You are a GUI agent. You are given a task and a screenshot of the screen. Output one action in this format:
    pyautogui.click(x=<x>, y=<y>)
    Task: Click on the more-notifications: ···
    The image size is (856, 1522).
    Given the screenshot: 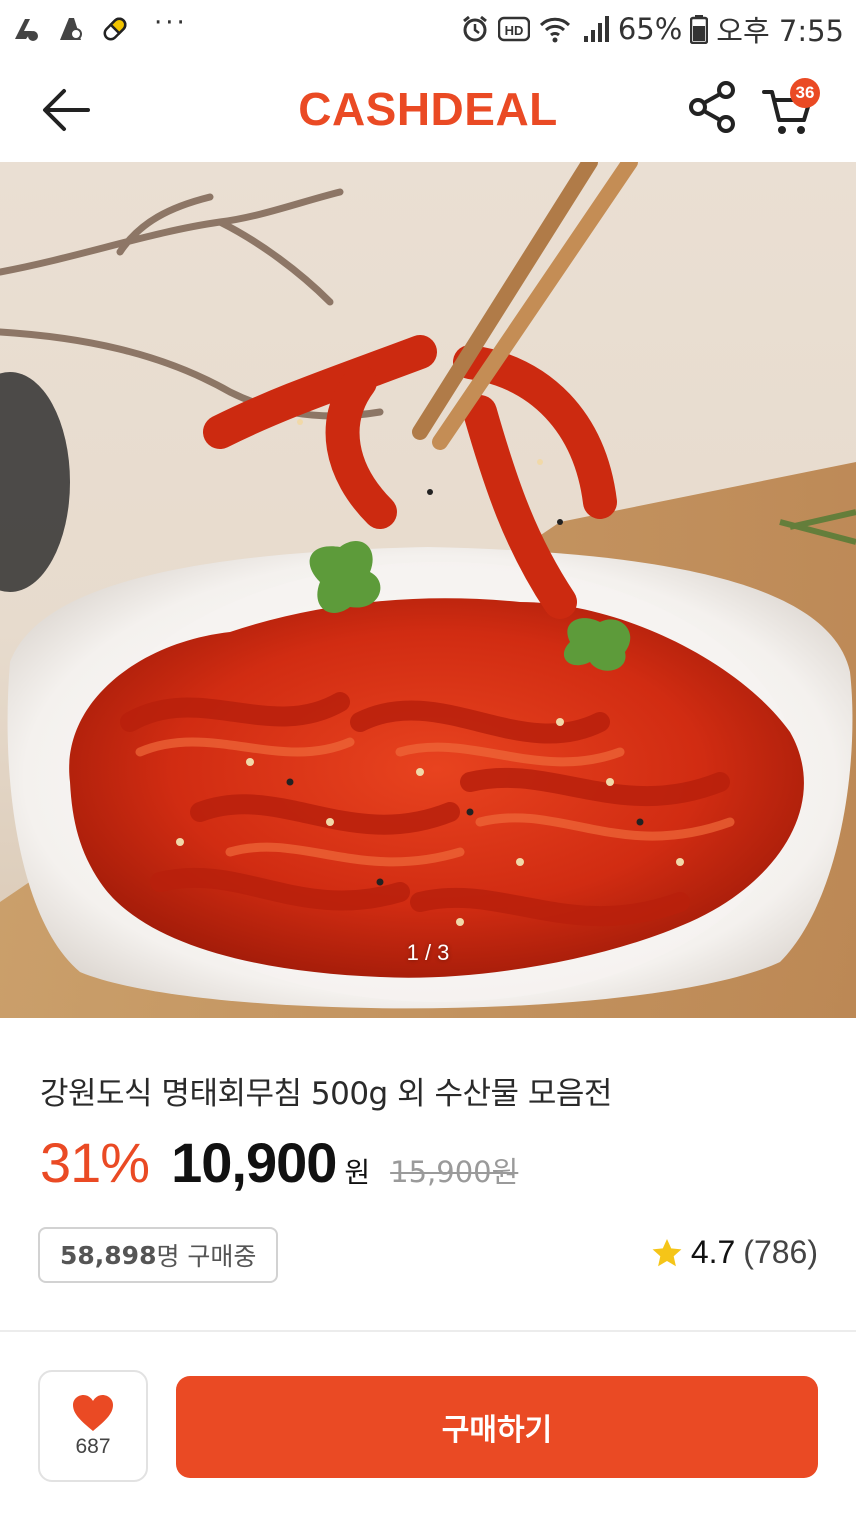 What is the action you would take?
    pyautogui.click(x=171, y=23)
    